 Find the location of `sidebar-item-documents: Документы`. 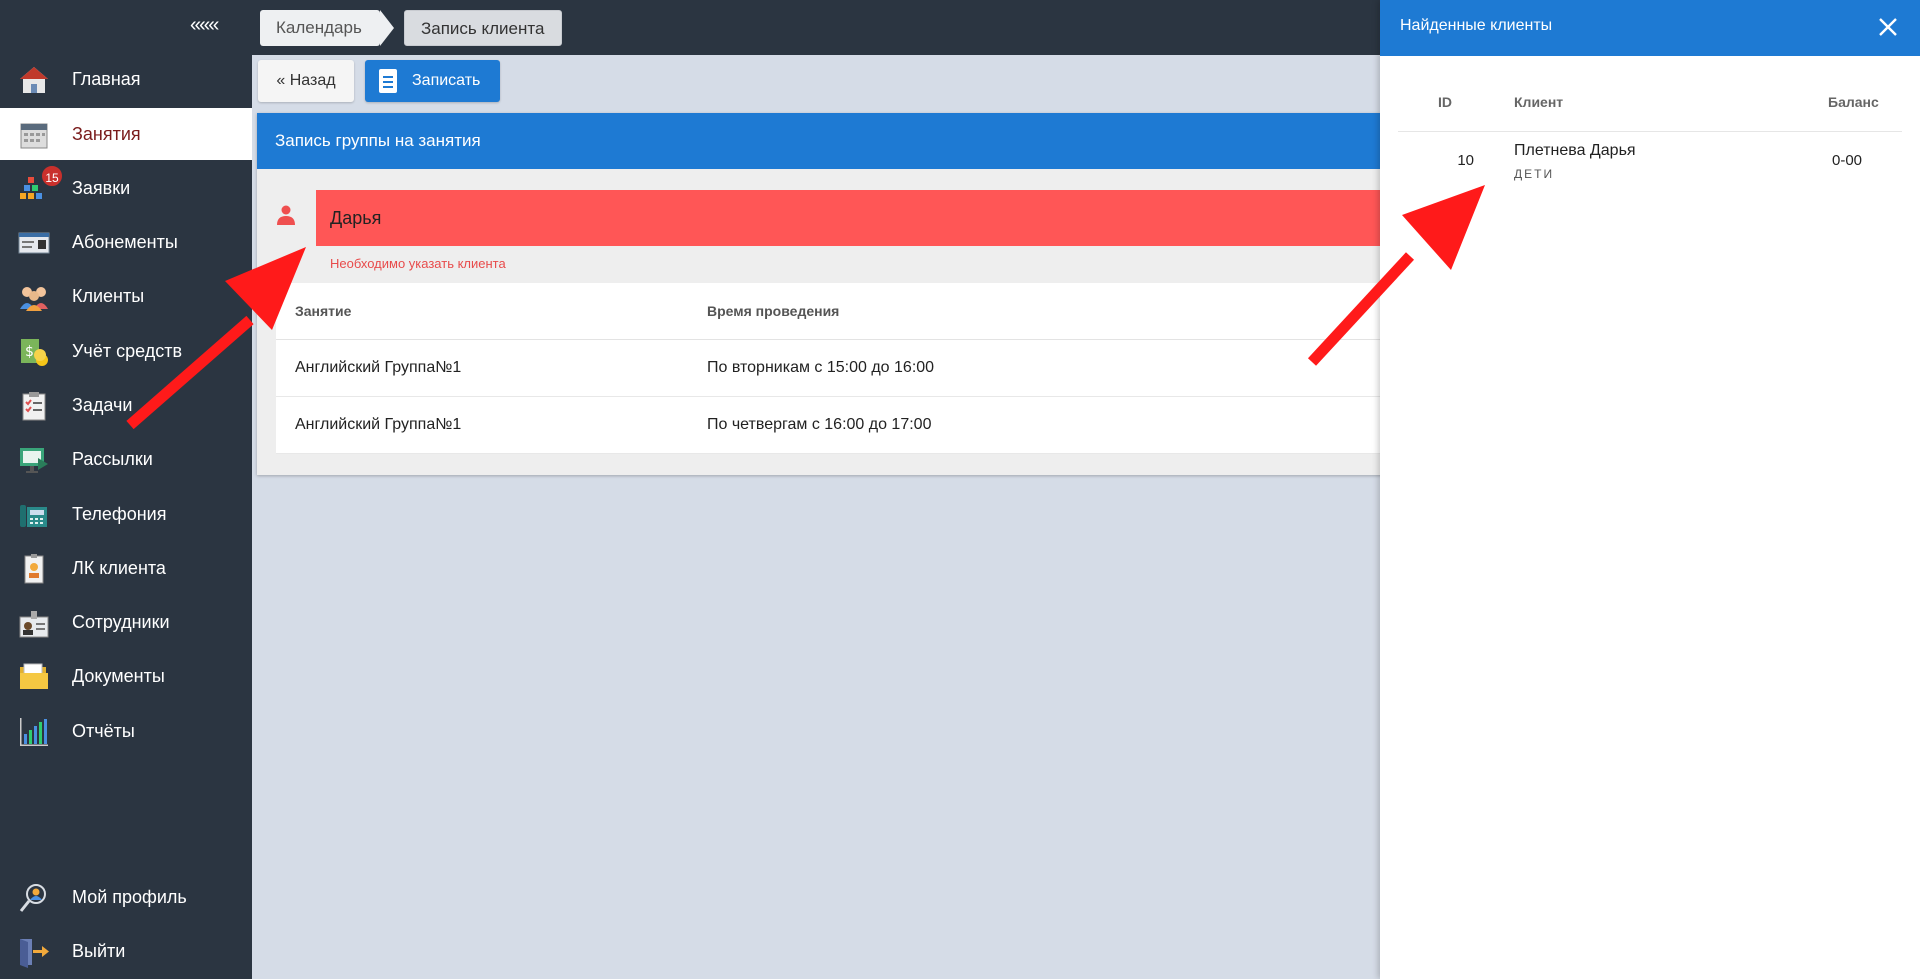

sidebar-item-documents: Документы is located at coordinates (126, 676).